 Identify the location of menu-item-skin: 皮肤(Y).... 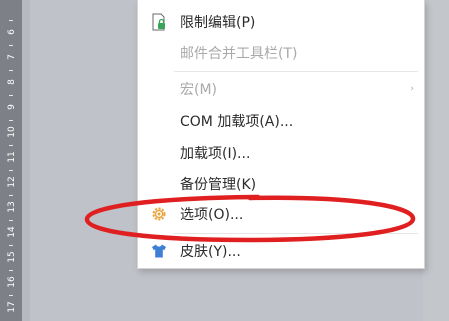
(281, 251).